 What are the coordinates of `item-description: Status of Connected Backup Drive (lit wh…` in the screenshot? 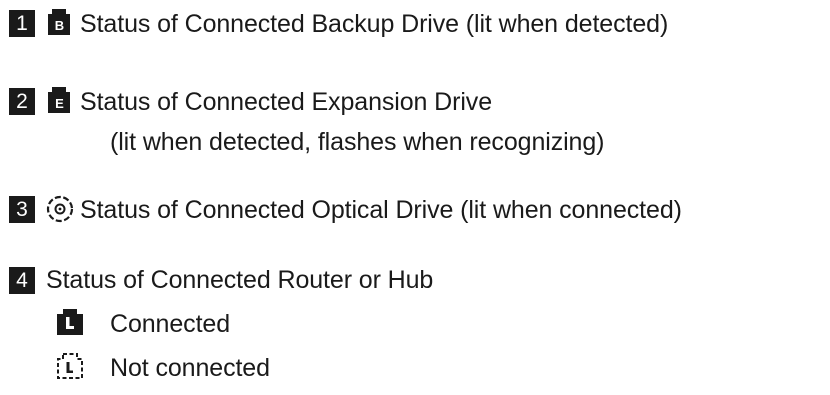 It's located at (374, 24).